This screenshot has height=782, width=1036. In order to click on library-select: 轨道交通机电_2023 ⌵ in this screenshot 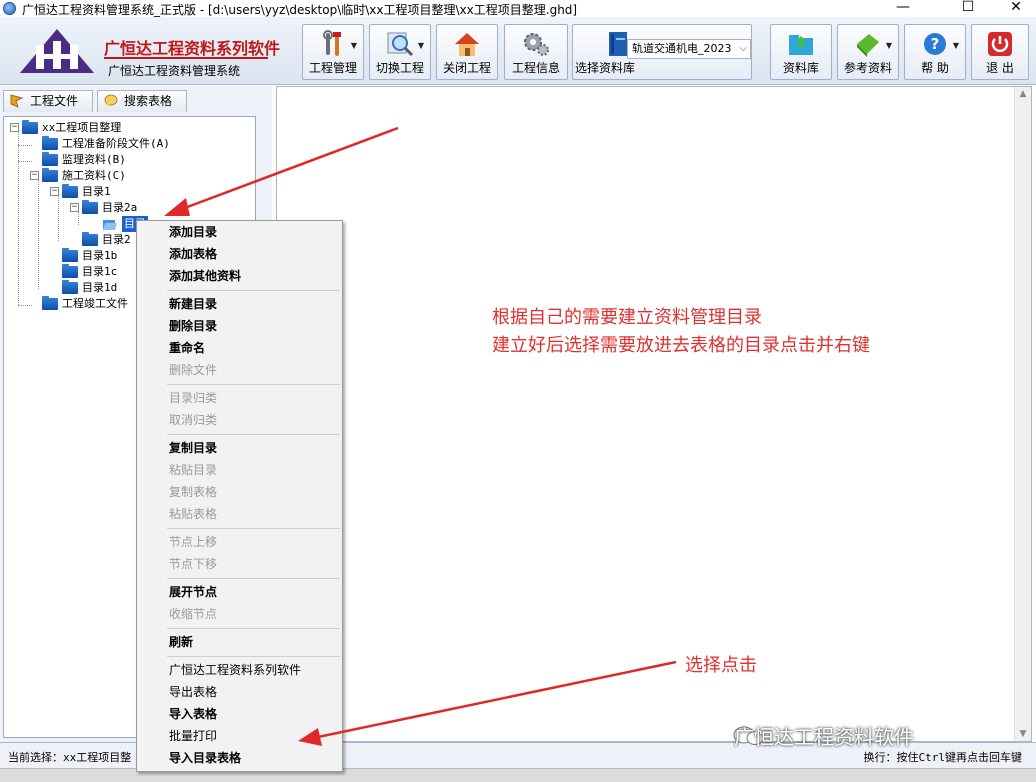, I will do `click(689, 49)`.